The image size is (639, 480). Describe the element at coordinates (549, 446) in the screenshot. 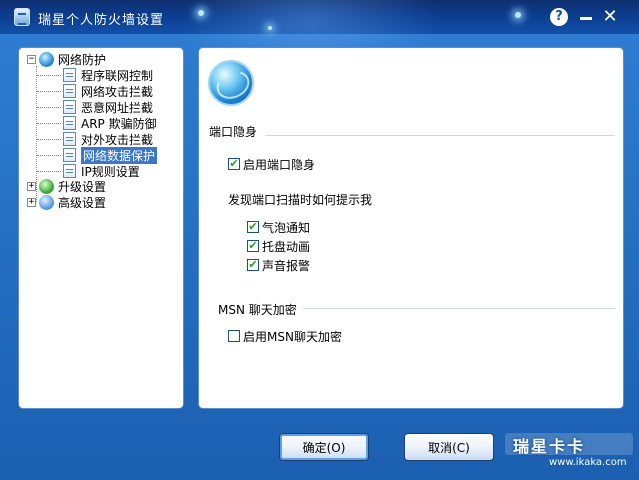

I see `watermark-title: 瑞星卡卡` at that location.